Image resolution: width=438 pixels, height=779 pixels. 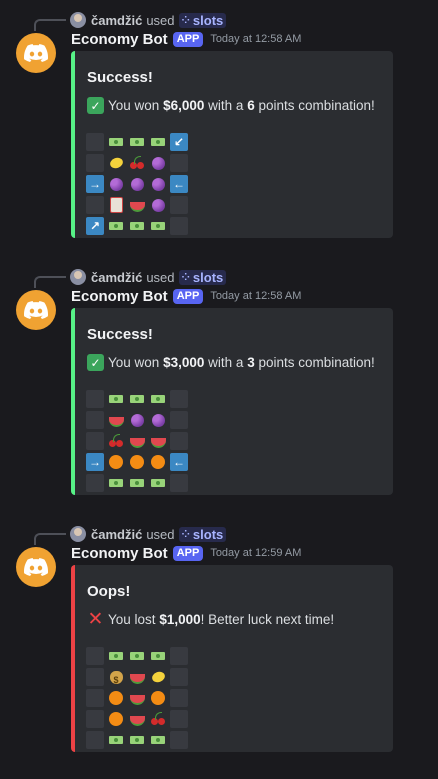 What do you see at coordinates (185, 20) in the screenshot?
I see `command-icon: ⁘` at bounding box center [185, 20].